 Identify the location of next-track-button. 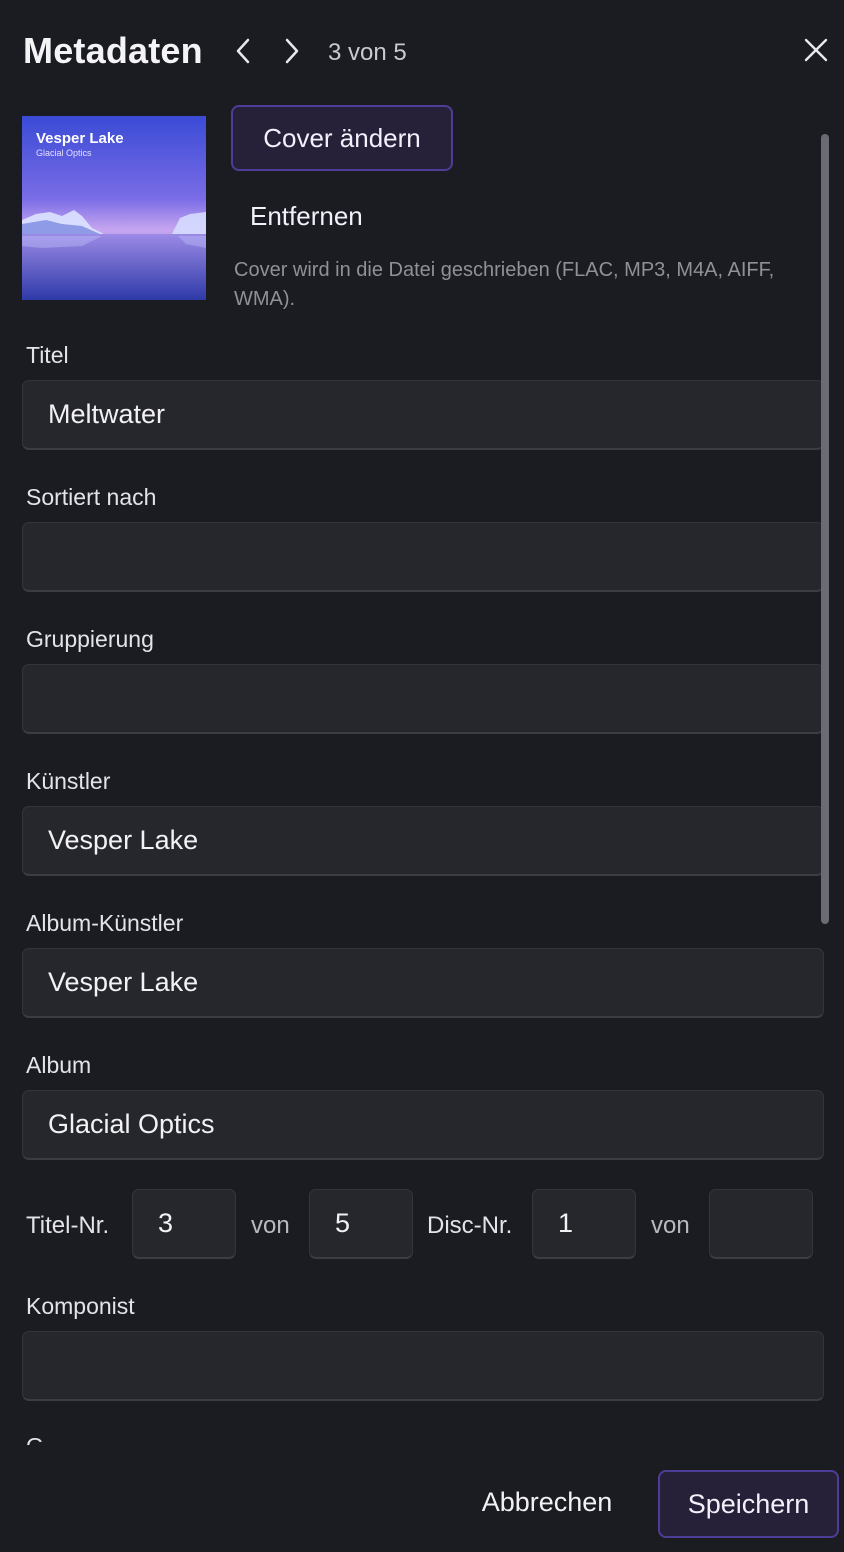
(292, 51).